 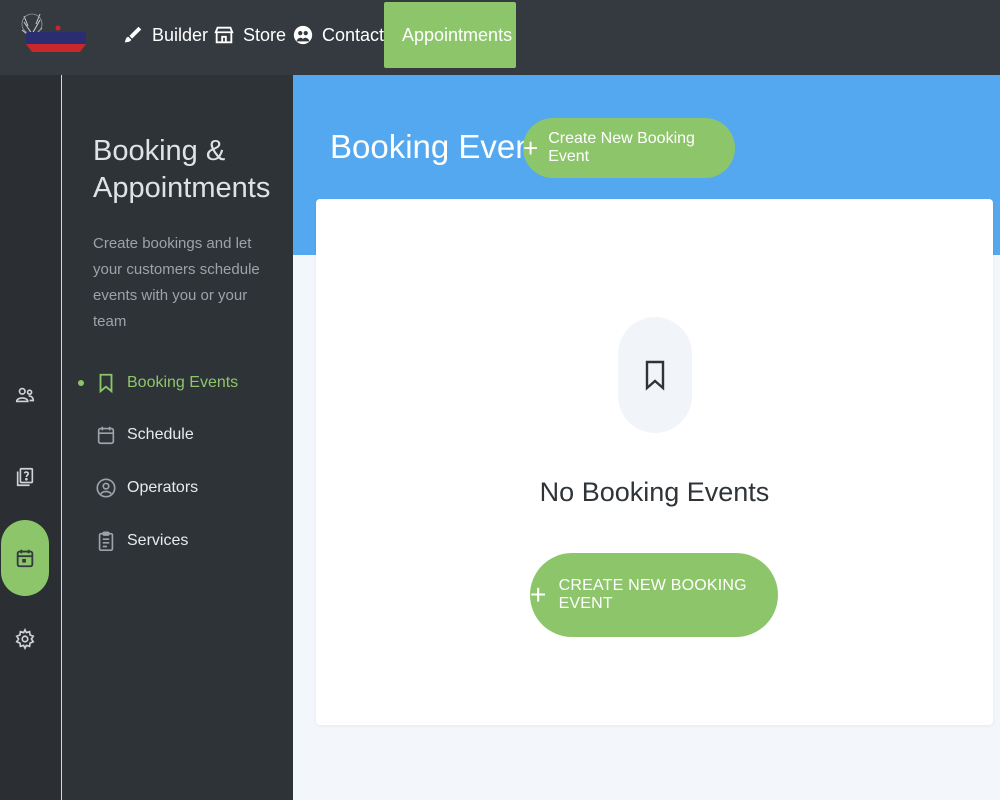 I want to click on sidebar-item-schedule: Schedule, so click(x=178, y=435).